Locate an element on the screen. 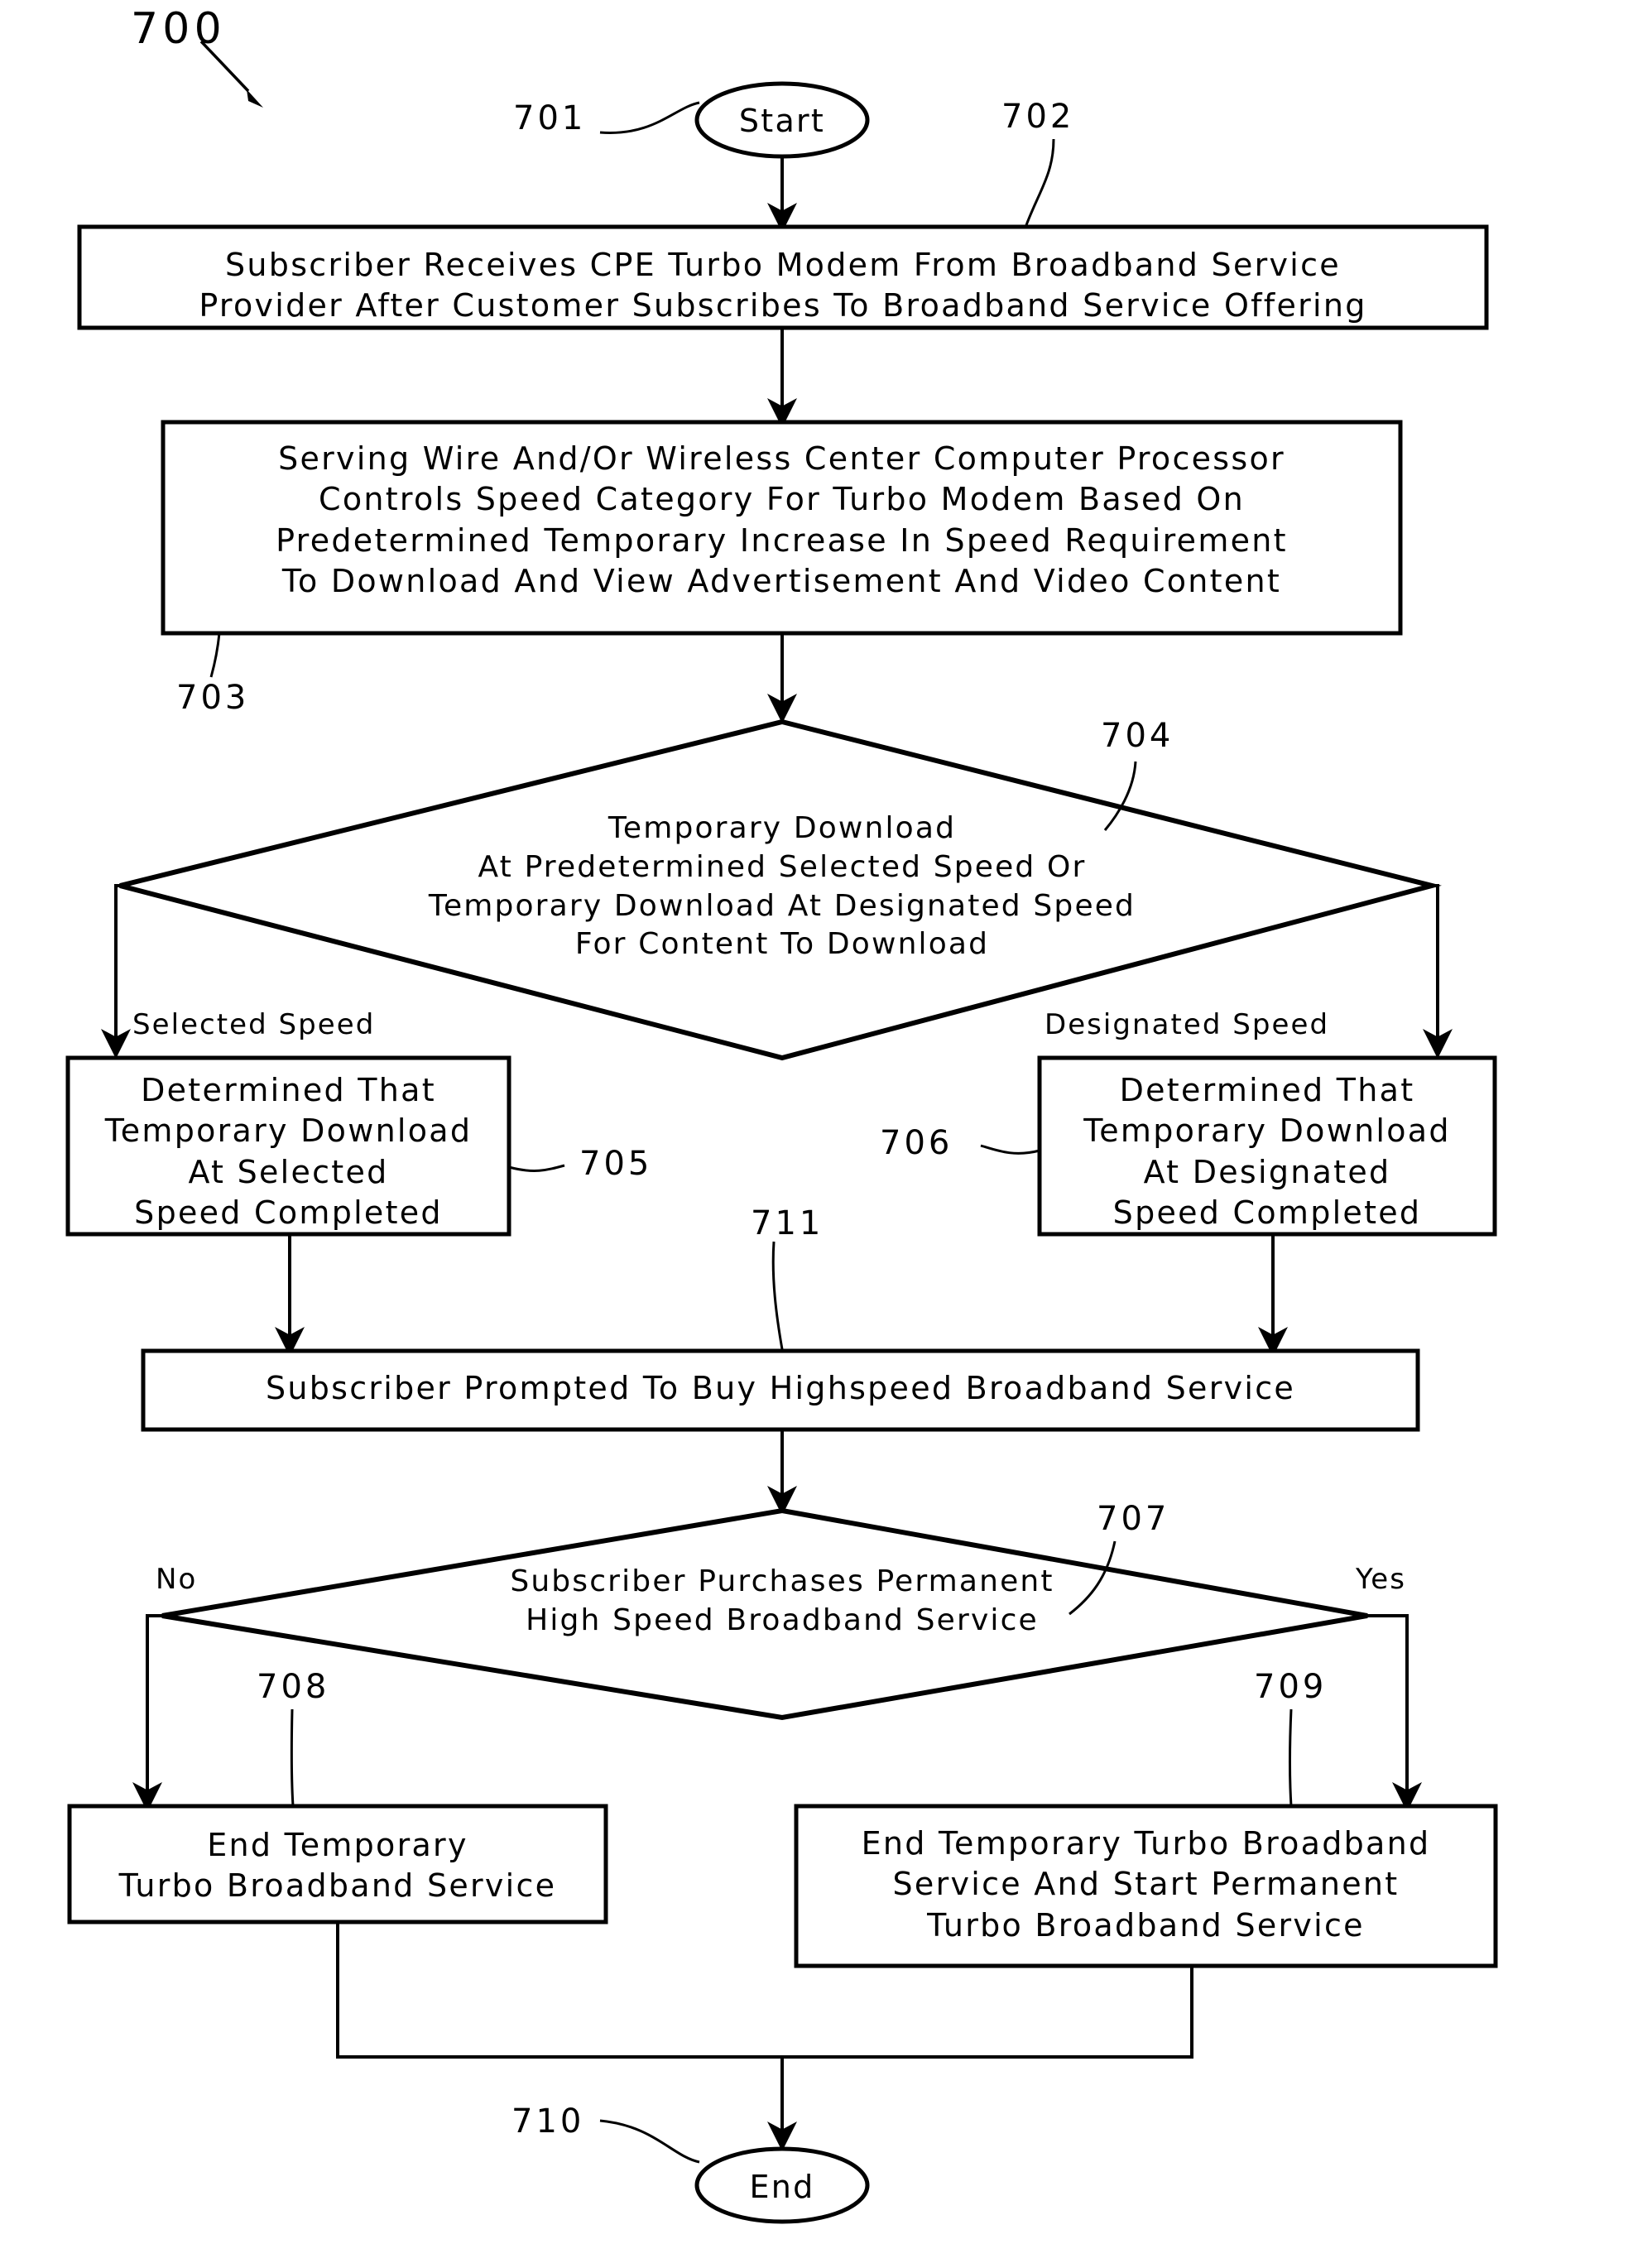 Image resolution: width=1628 pixels, height=2268 pixels. ref-number-707: 707 is located at coordinates (1133, 1519).